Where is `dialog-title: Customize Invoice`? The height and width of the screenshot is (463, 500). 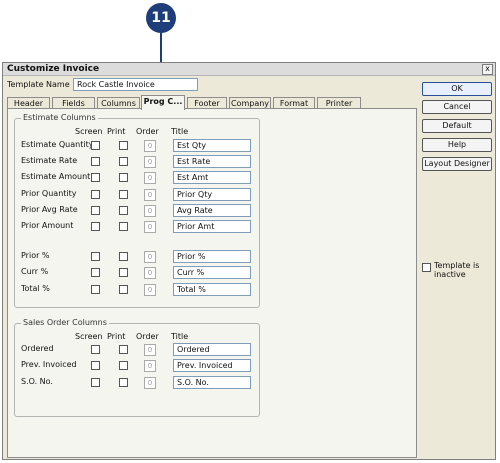
dialog-title: Customize Invoice is located at coordinates (53, 69).